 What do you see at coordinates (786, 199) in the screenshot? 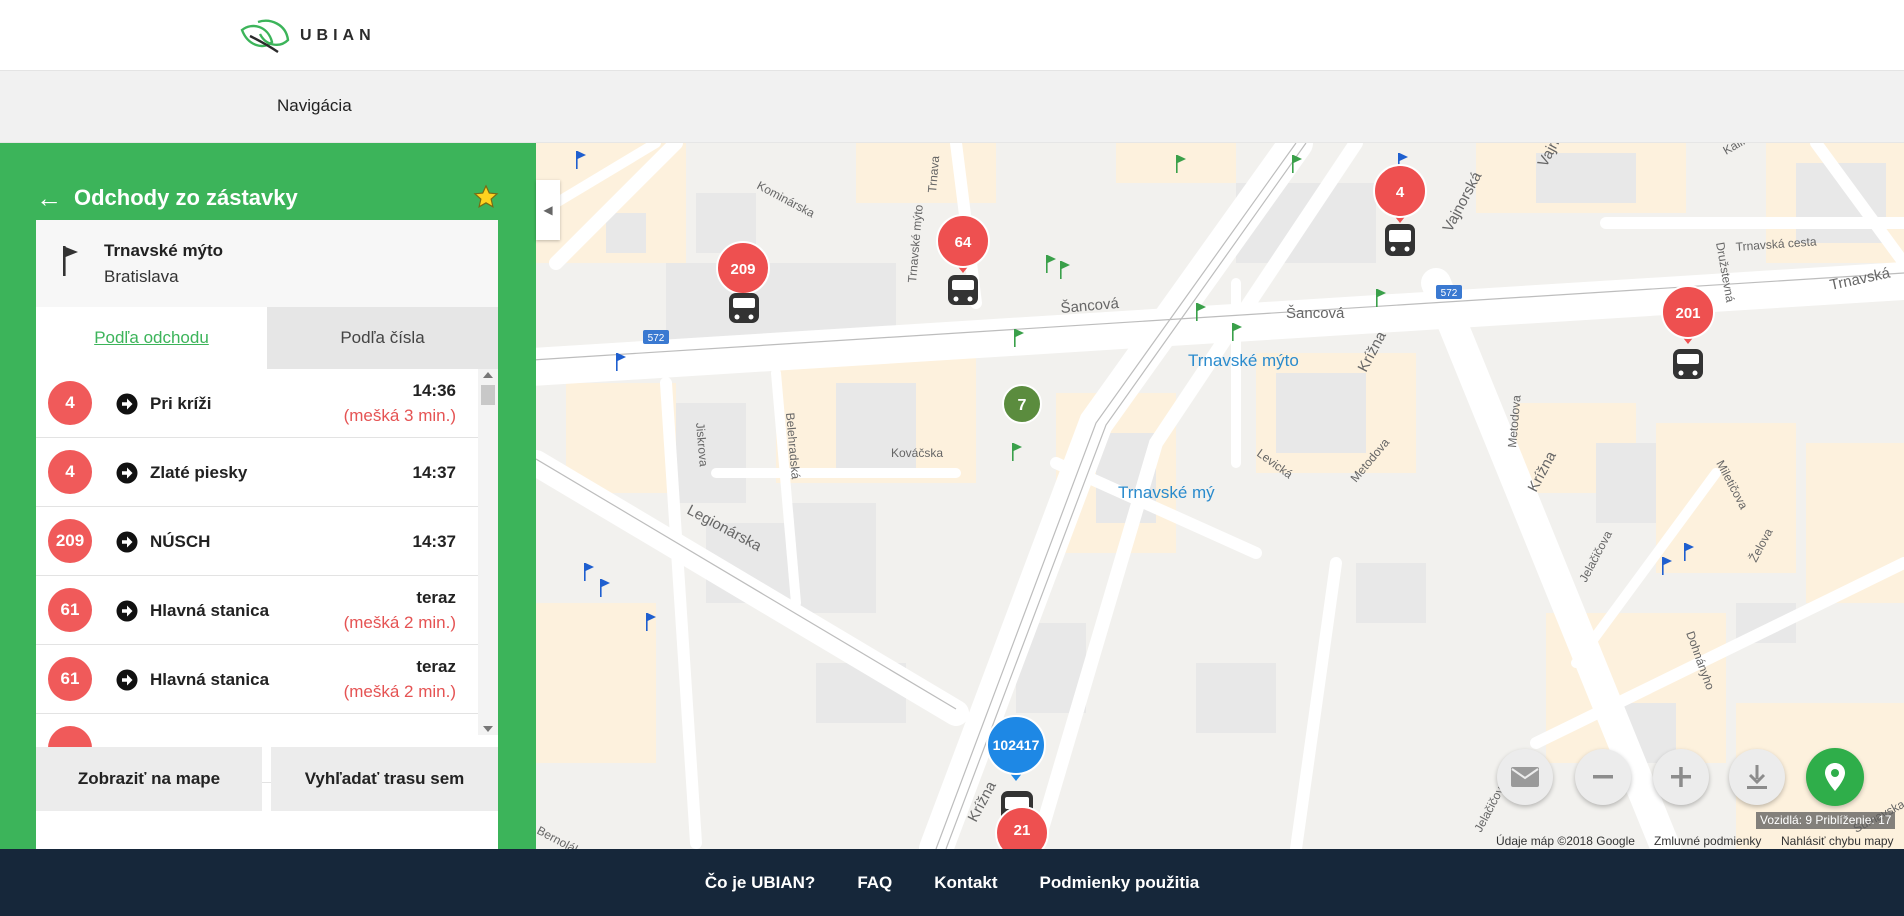
I see `street-label: Kominárska` at bounding box center [786, 199].